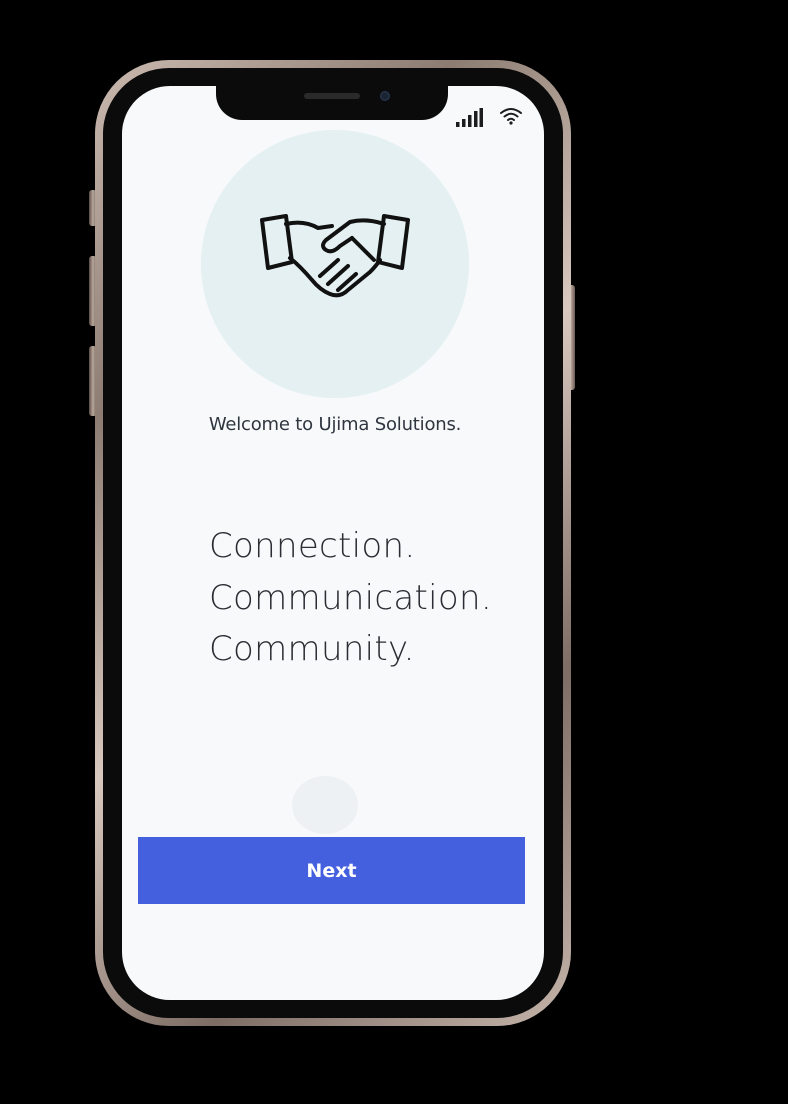 The width and height of the screenshot is (788, 1104). What do you see at coordinates (312, 649) in the screenshot?
I see `tagline-community: Community.` at bounding box center [312, 649].